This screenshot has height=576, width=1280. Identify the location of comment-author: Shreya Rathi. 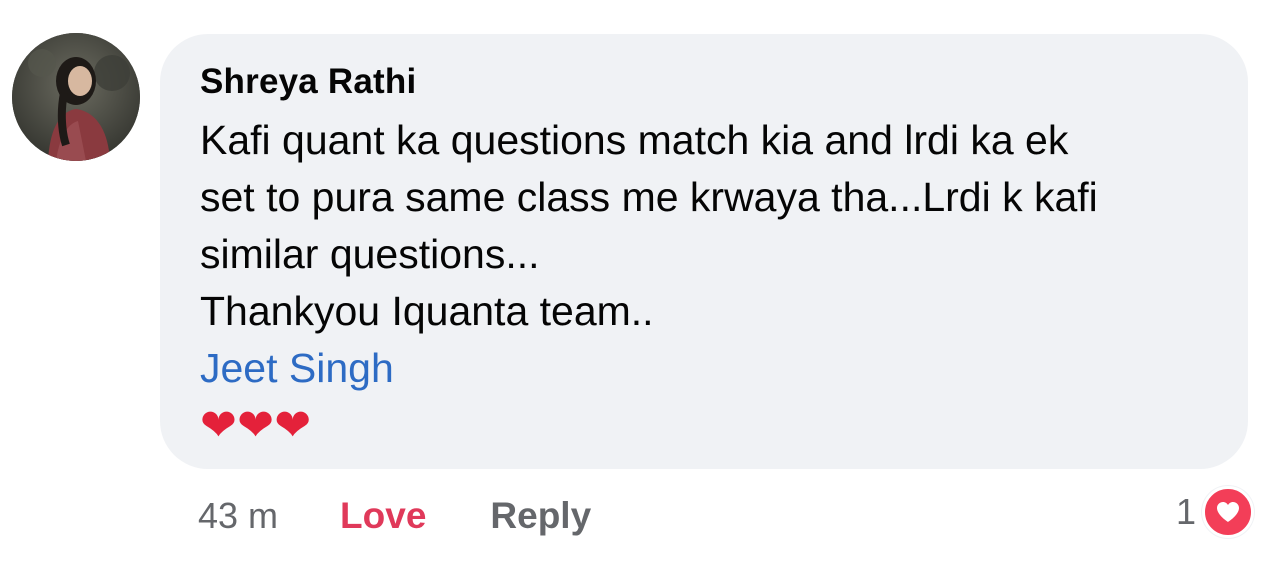
(706, 82).